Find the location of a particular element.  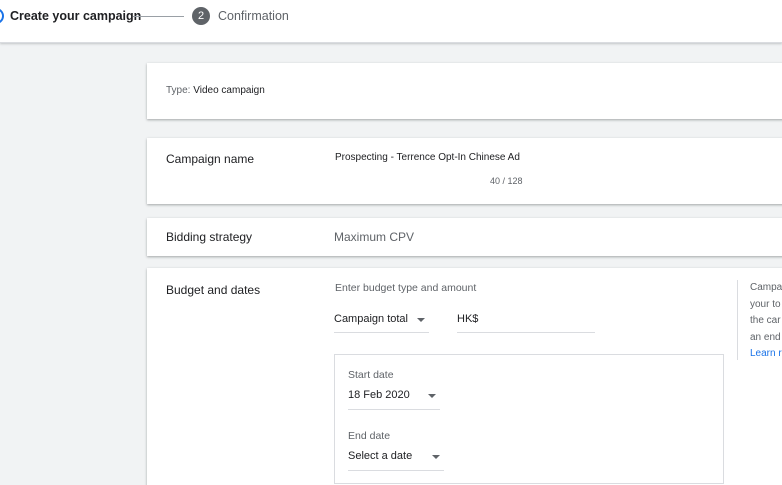

budget-and-dates-label: Budget and dates is located at coordinates (213, 290).